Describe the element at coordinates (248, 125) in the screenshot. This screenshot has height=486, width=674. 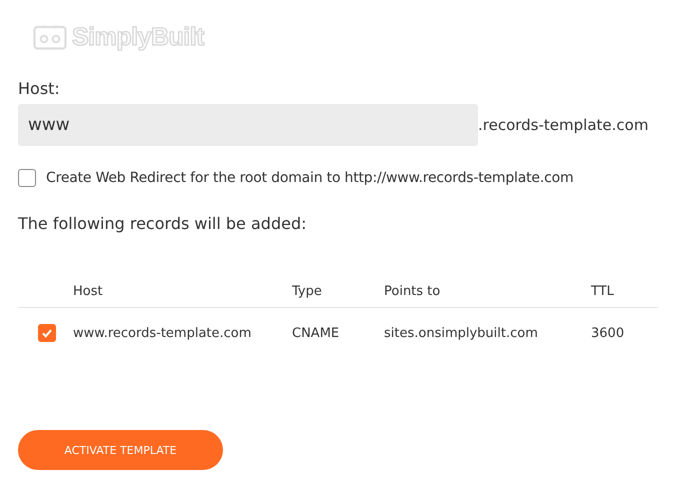
I see `host-field: www` at that location.